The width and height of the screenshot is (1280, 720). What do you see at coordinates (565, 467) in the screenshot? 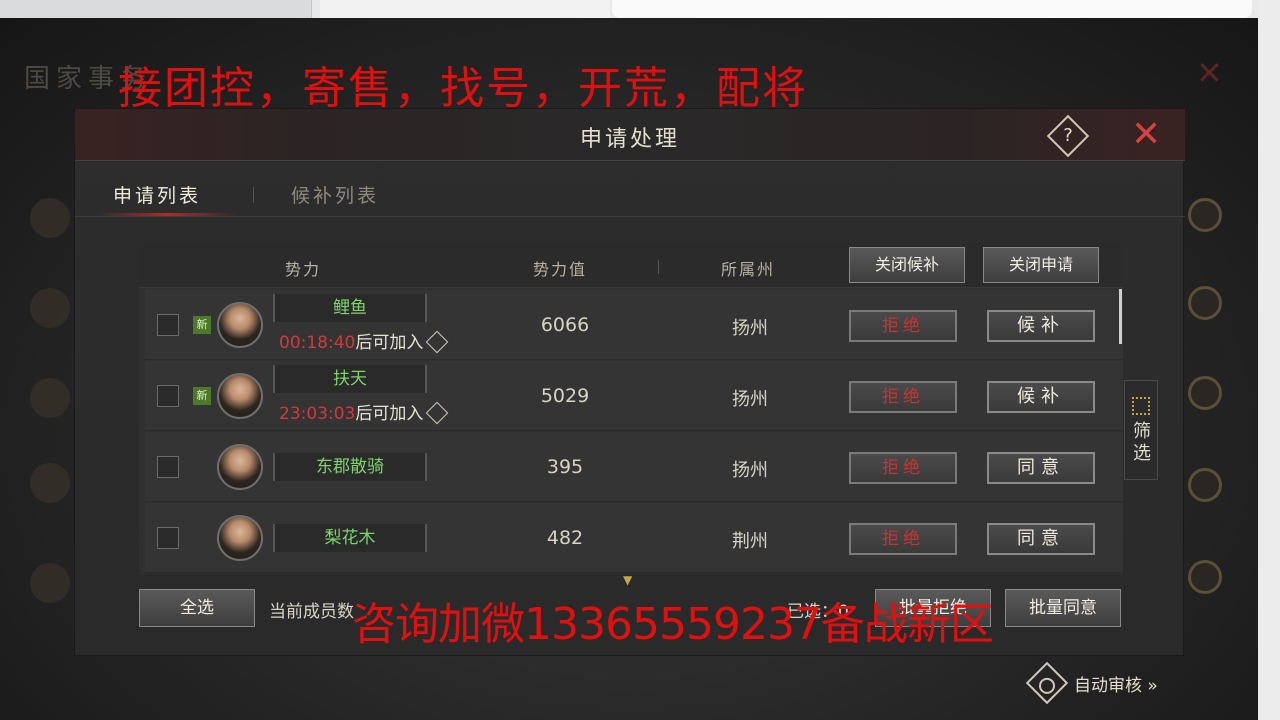
I see `power-value: 395` at bounding box center [565, 467].